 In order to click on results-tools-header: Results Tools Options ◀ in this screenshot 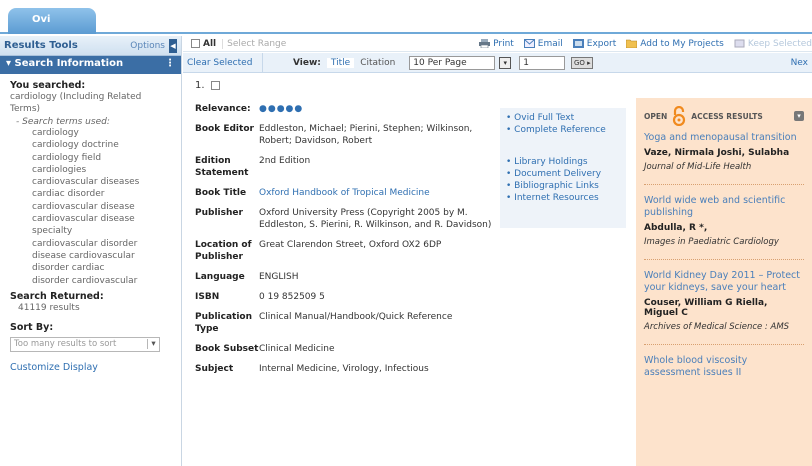, I will do `click(90, 46)`.